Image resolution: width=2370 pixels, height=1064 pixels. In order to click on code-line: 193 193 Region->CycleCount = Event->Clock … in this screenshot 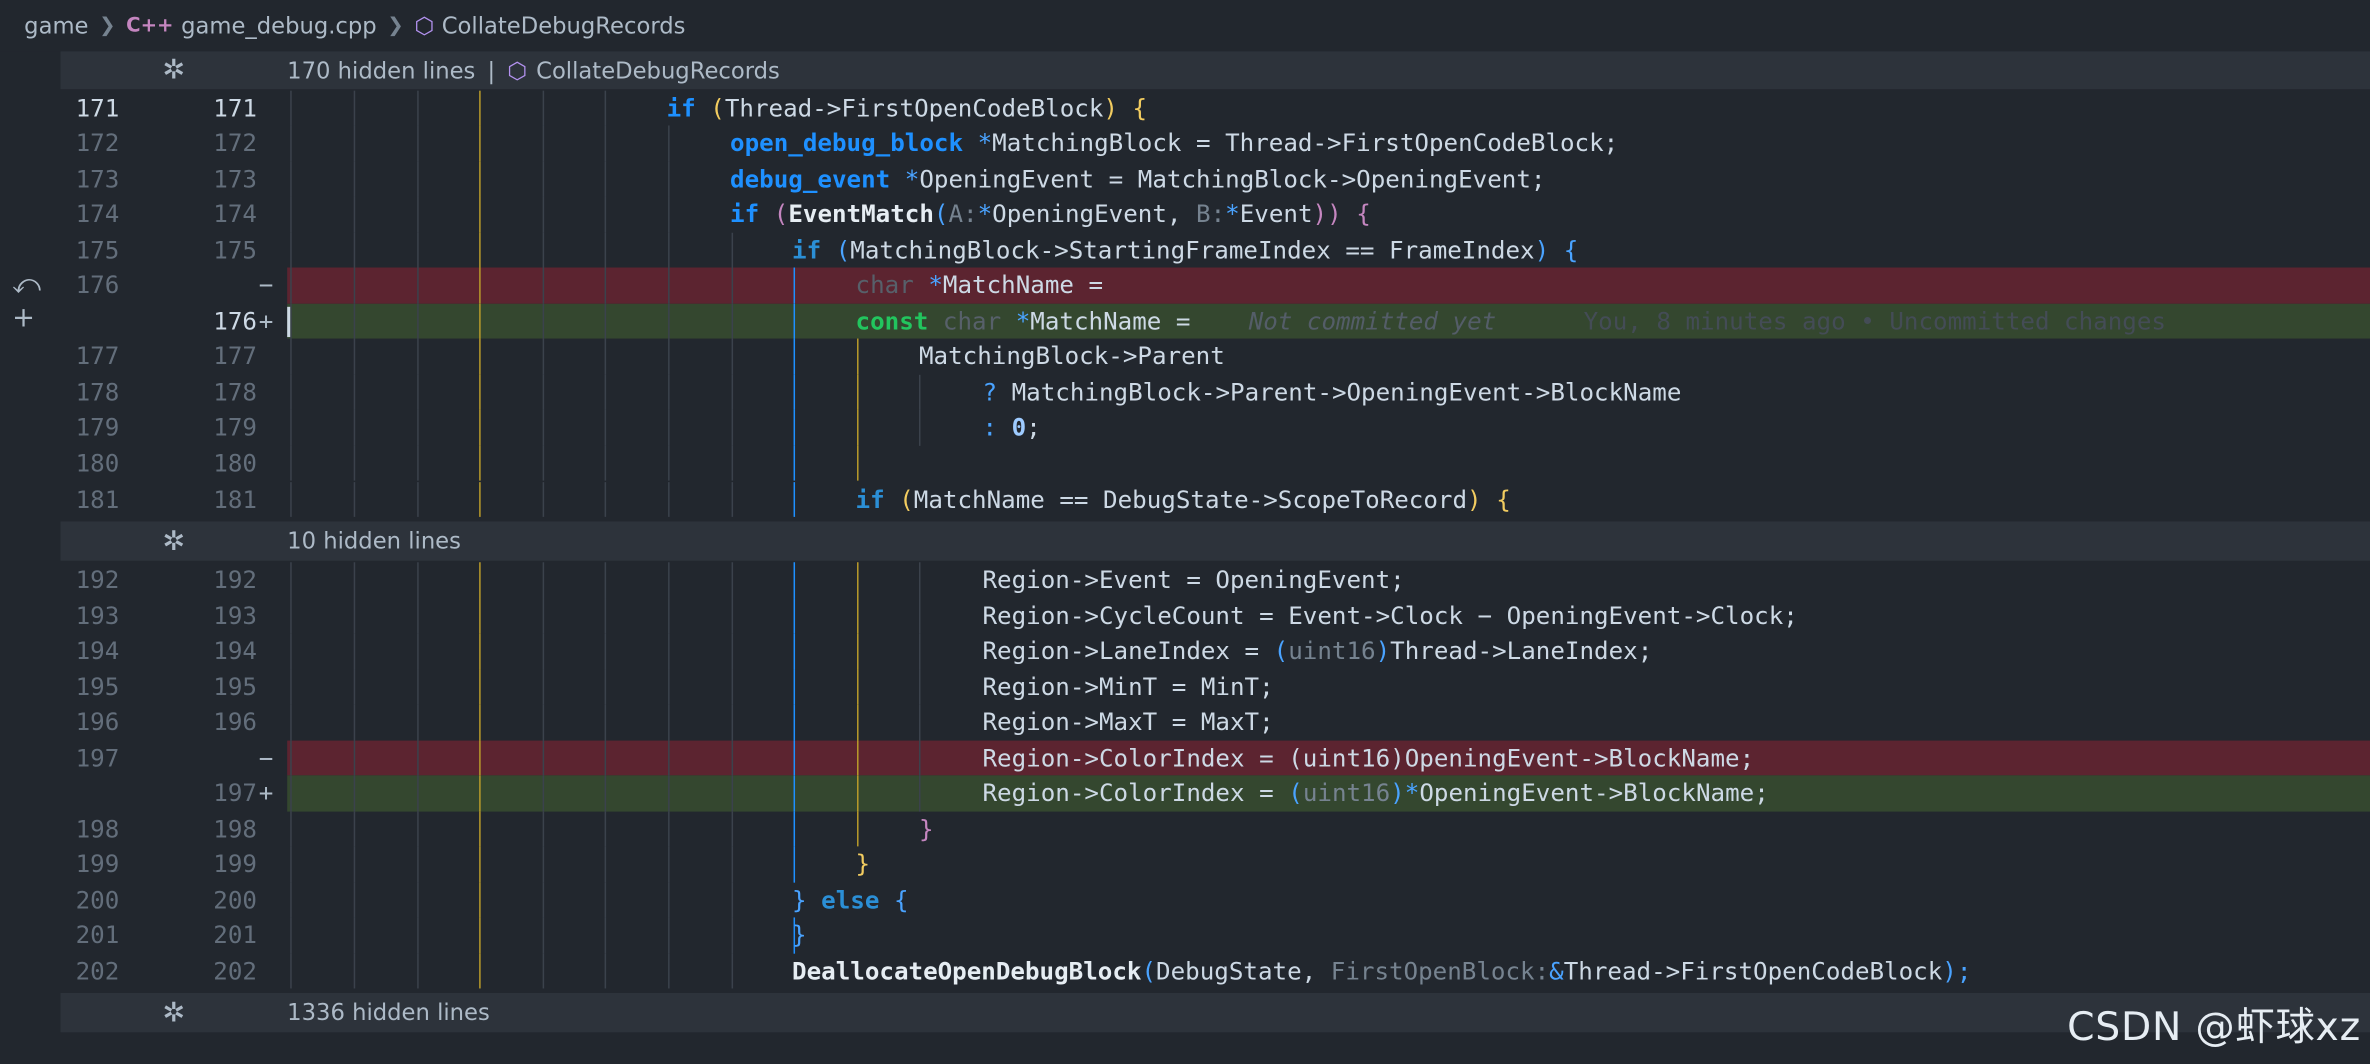, I will do `click(1215, 615)`.